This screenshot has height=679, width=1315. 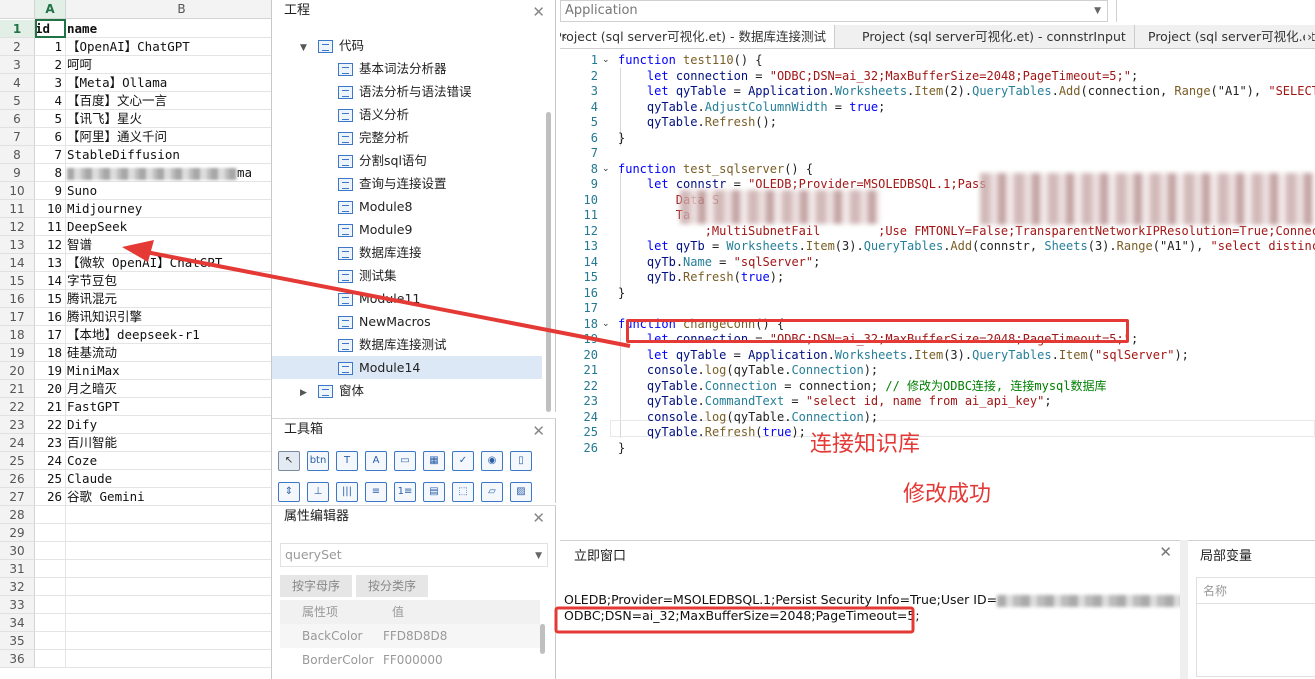 I want to click on cell-id: 11, so click(x=50, y=227).